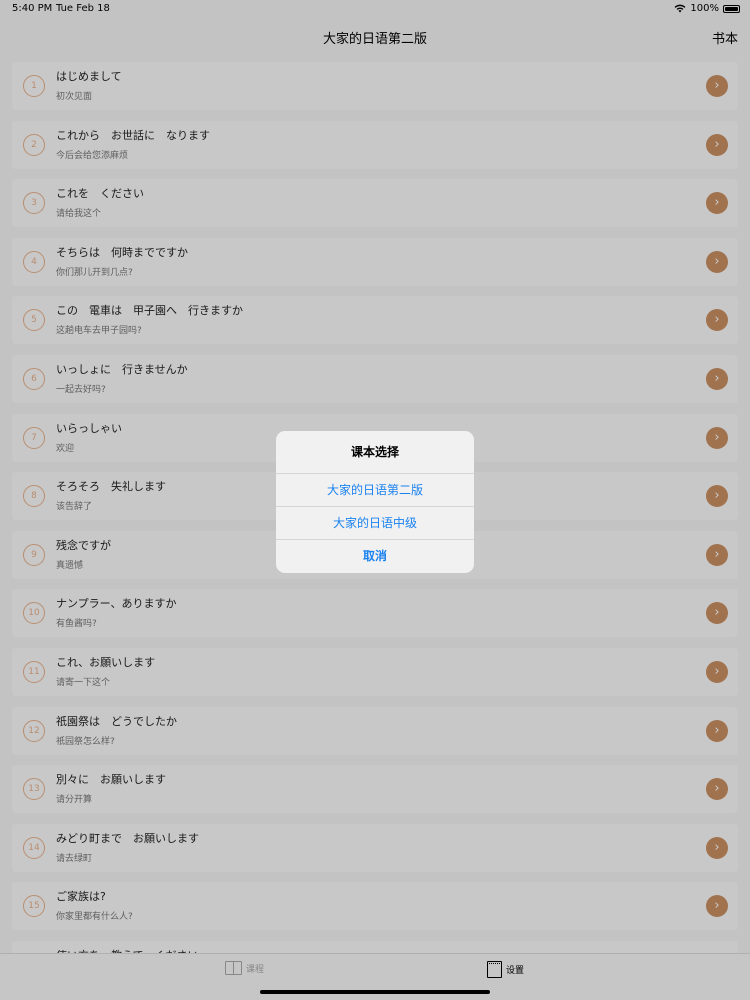 Image resolution: width=750 pixels, height=1000 pixels. What do you see at coordinates (375, 452) in the screenshot?
I see `alert-title: 课本选择` at bounding box center [375, 452].